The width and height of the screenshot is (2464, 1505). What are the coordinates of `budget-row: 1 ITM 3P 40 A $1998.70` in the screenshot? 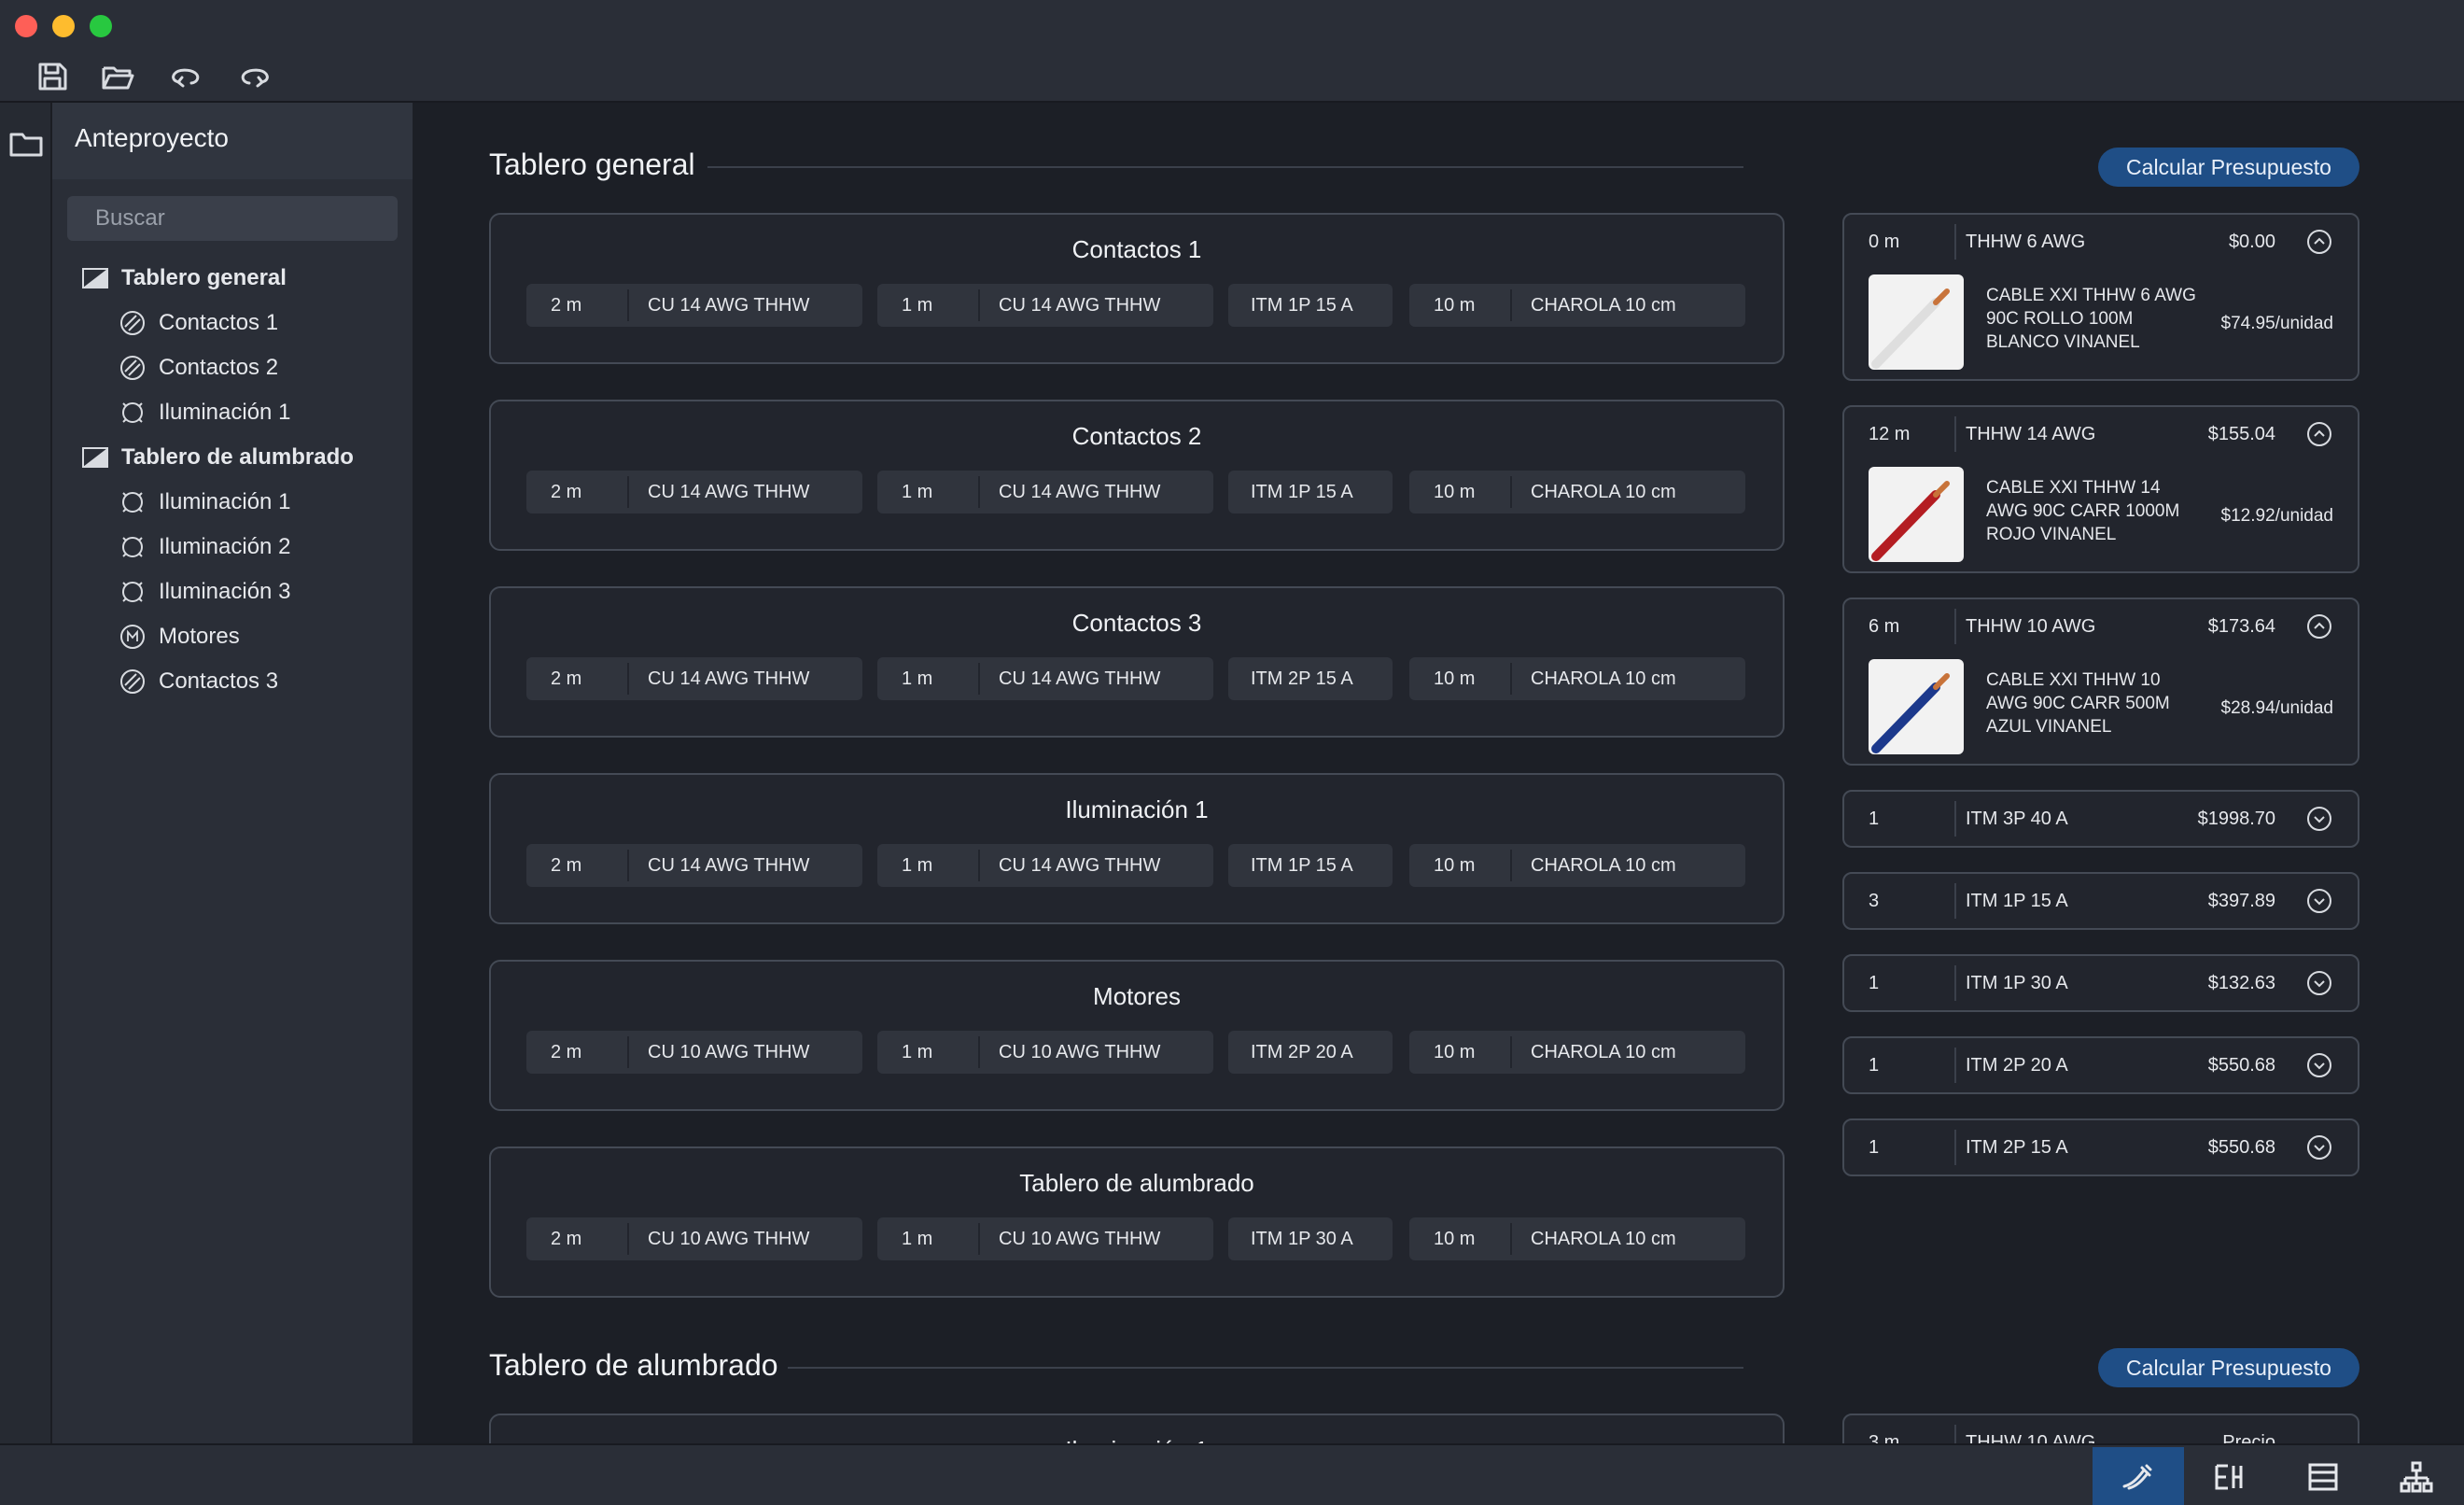 It's located at (2101, 819).